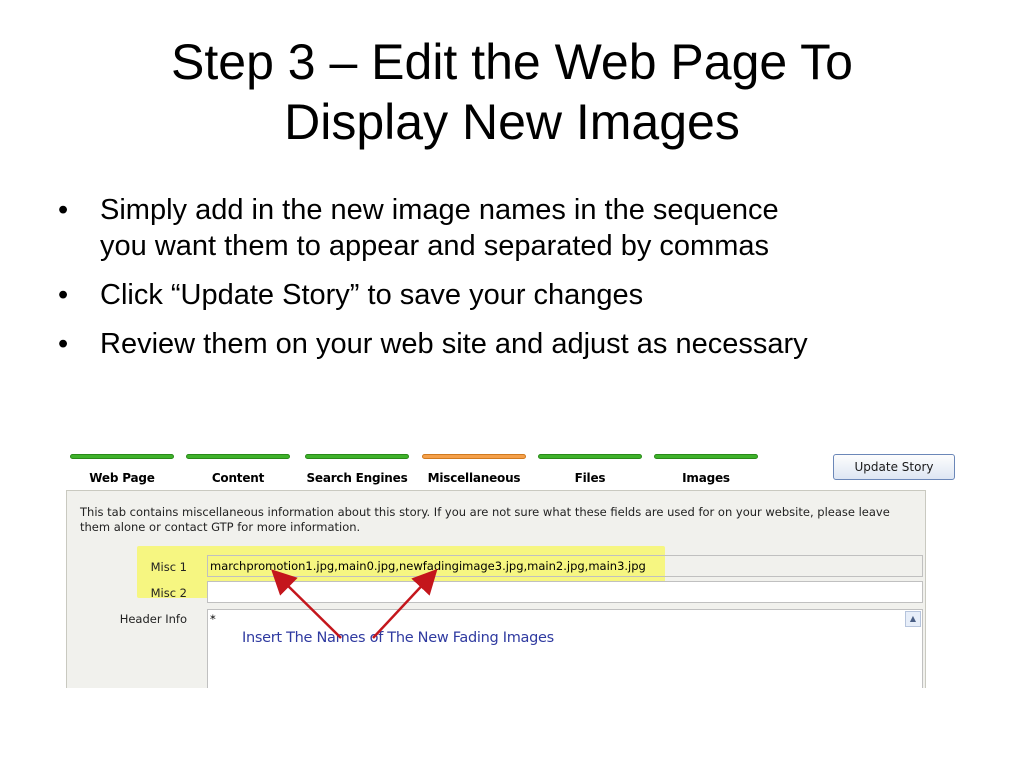  I want to click on misc1-label: Misc 1, so click(168, 567).